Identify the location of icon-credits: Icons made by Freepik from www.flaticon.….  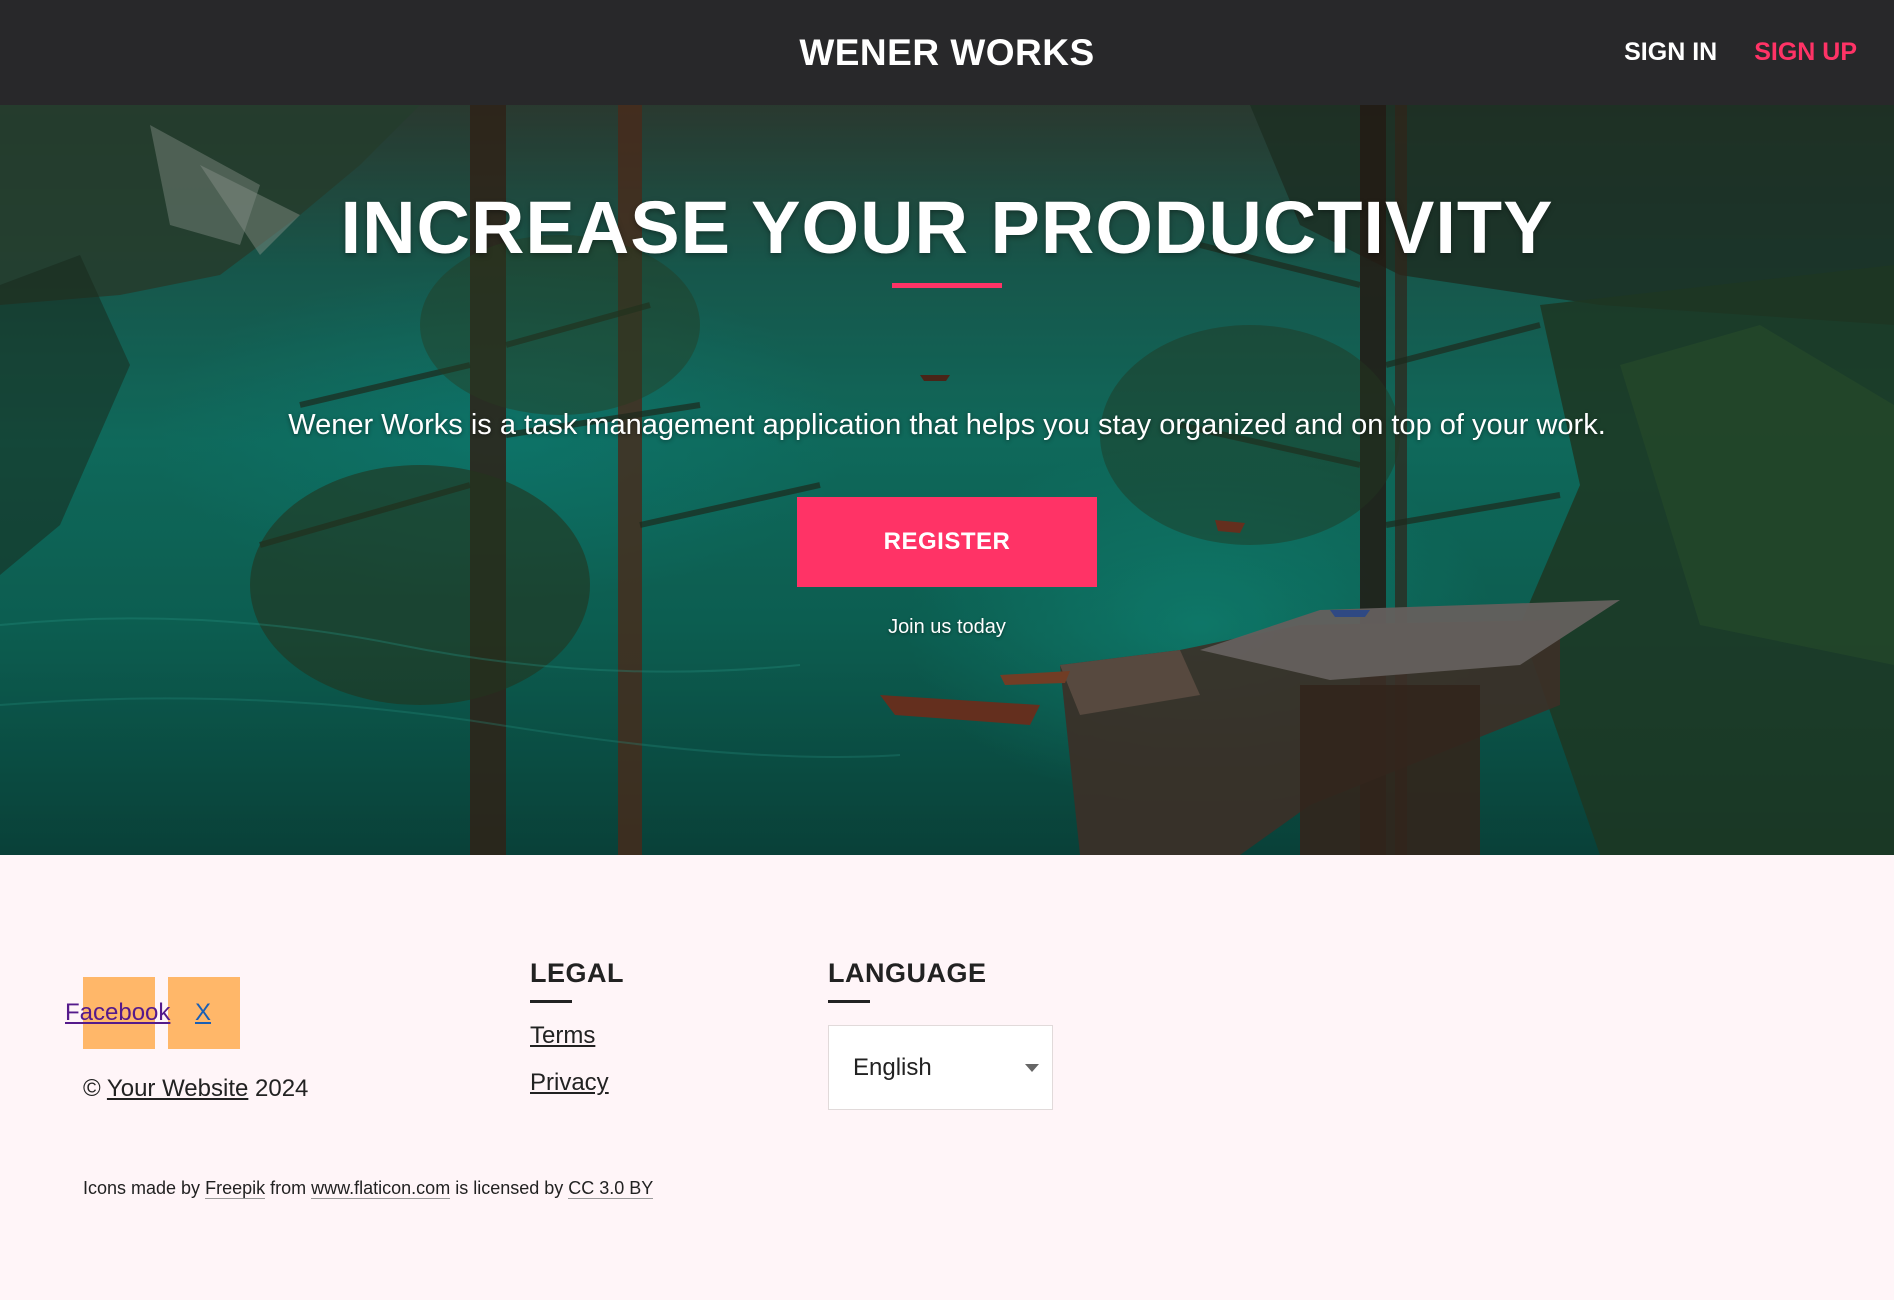
(368, 1188).